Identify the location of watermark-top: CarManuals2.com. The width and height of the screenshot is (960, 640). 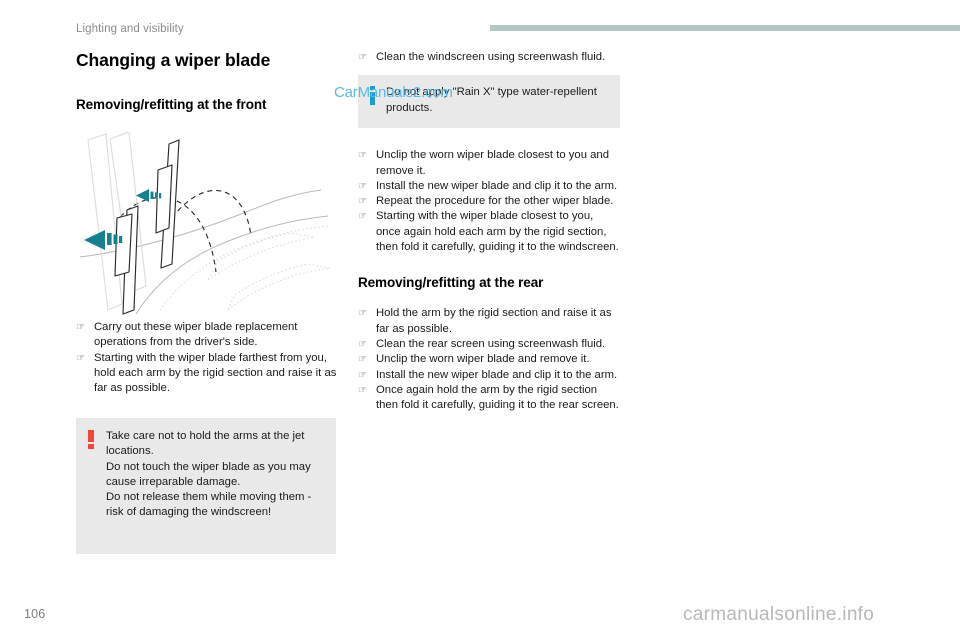
(393, 92).